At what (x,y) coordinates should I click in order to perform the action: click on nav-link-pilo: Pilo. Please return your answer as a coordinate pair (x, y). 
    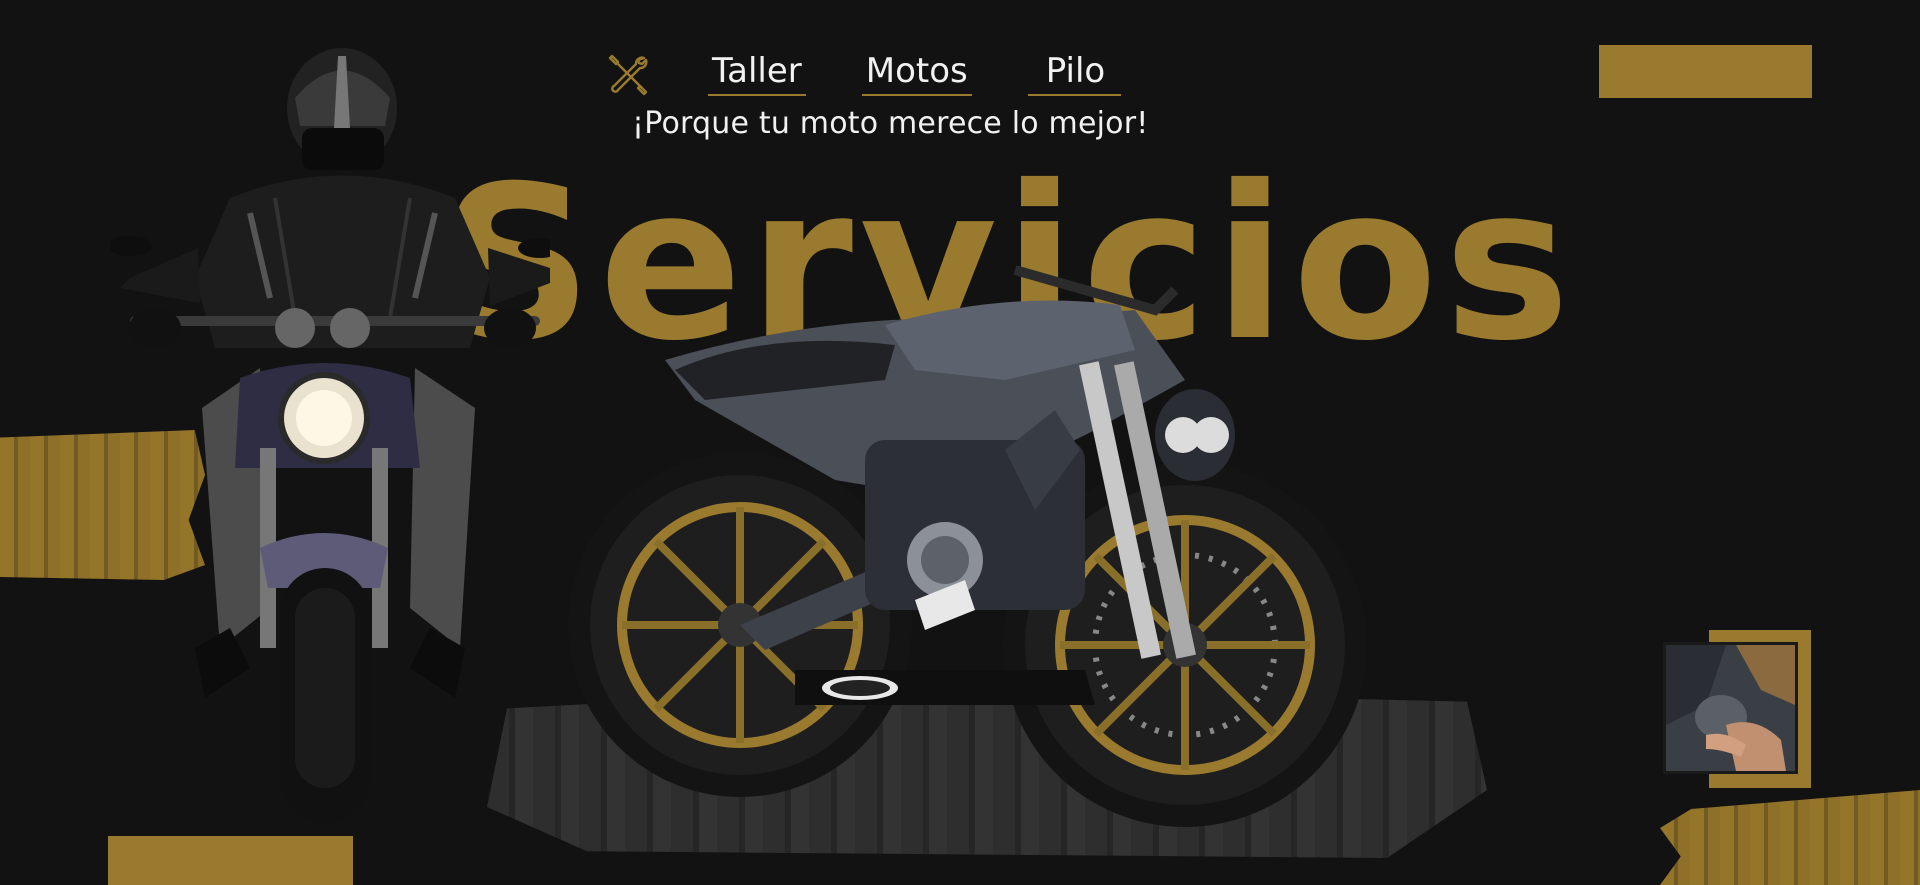
    Looking at the image, I should click on (1074, 74).